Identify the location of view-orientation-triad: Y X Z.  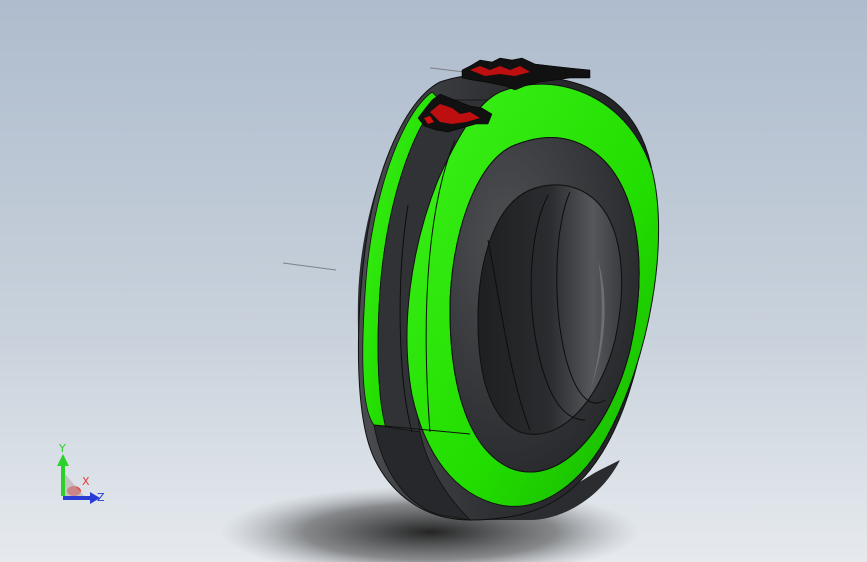
(81, 477).